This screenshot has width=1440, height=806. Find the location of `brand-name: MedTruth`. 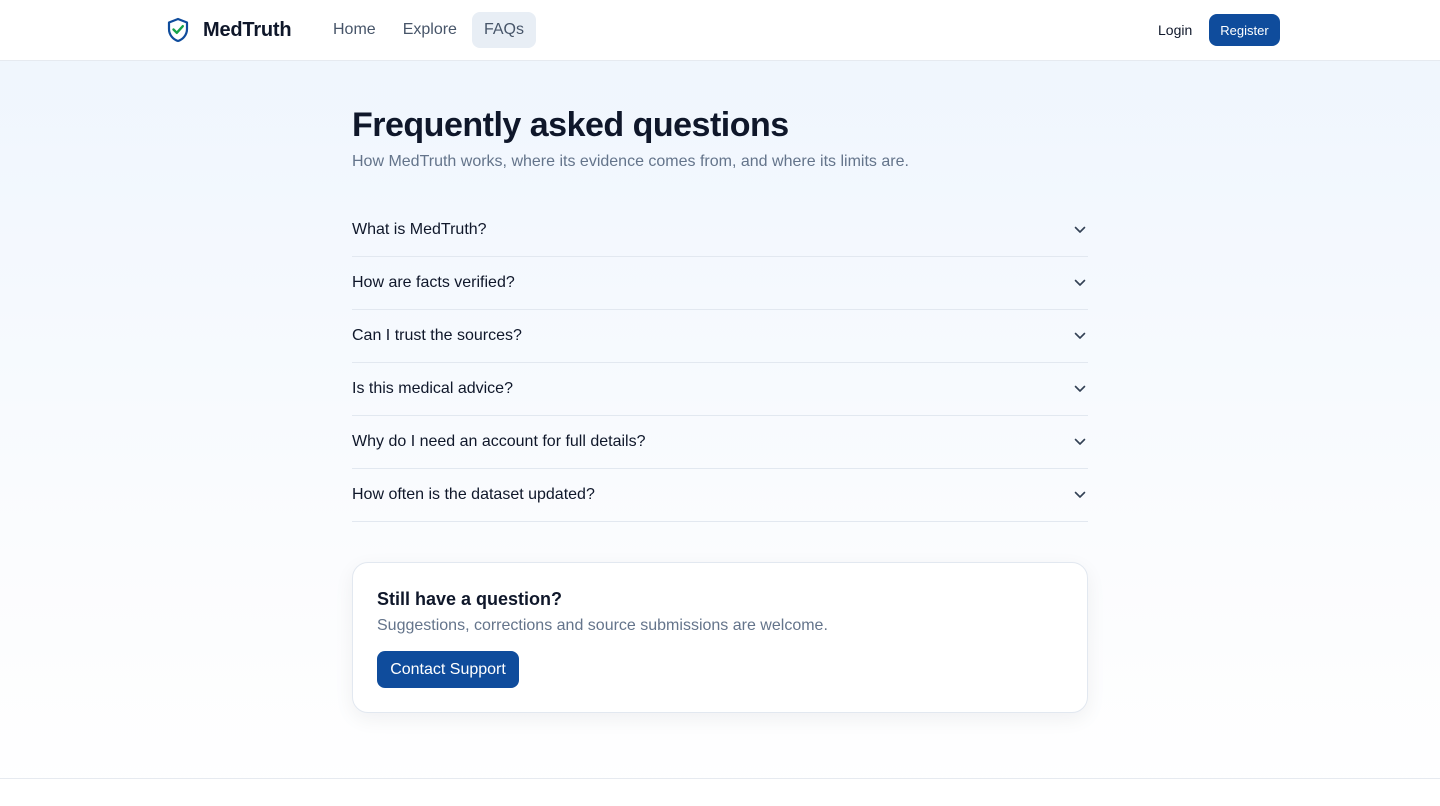

brand-name: MedTruth is located at coordinates (247, 29).